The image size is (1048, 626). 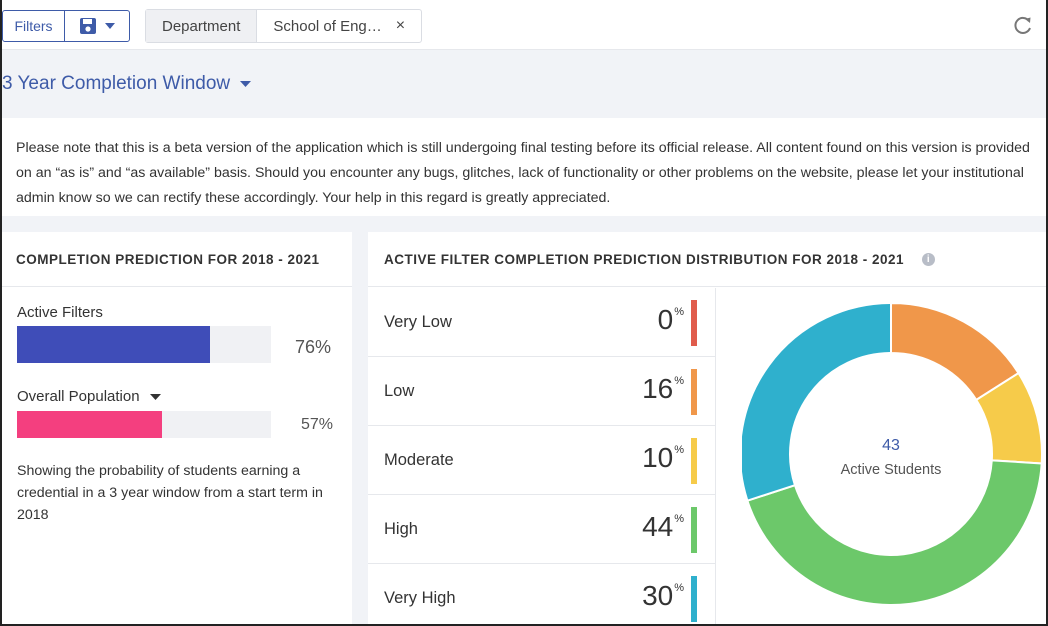 What do you see at coordinates (670, 319) in the screenshot?
I see `level-value: 0%` at bounding box center [670, 319].